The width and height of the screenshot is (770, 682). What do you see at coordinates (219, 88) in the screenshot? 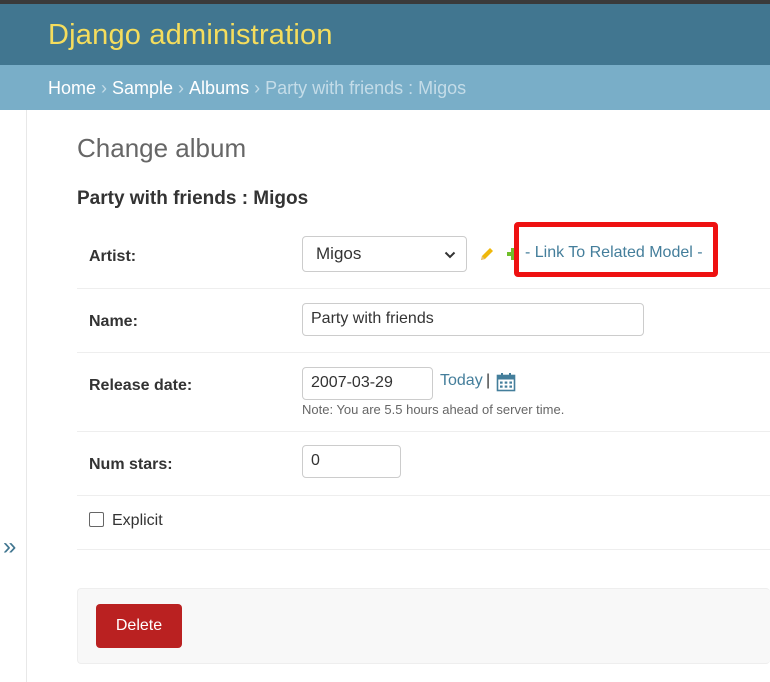
I see `breadcrumb-albums: Albums` at bounding box center [219, 88].